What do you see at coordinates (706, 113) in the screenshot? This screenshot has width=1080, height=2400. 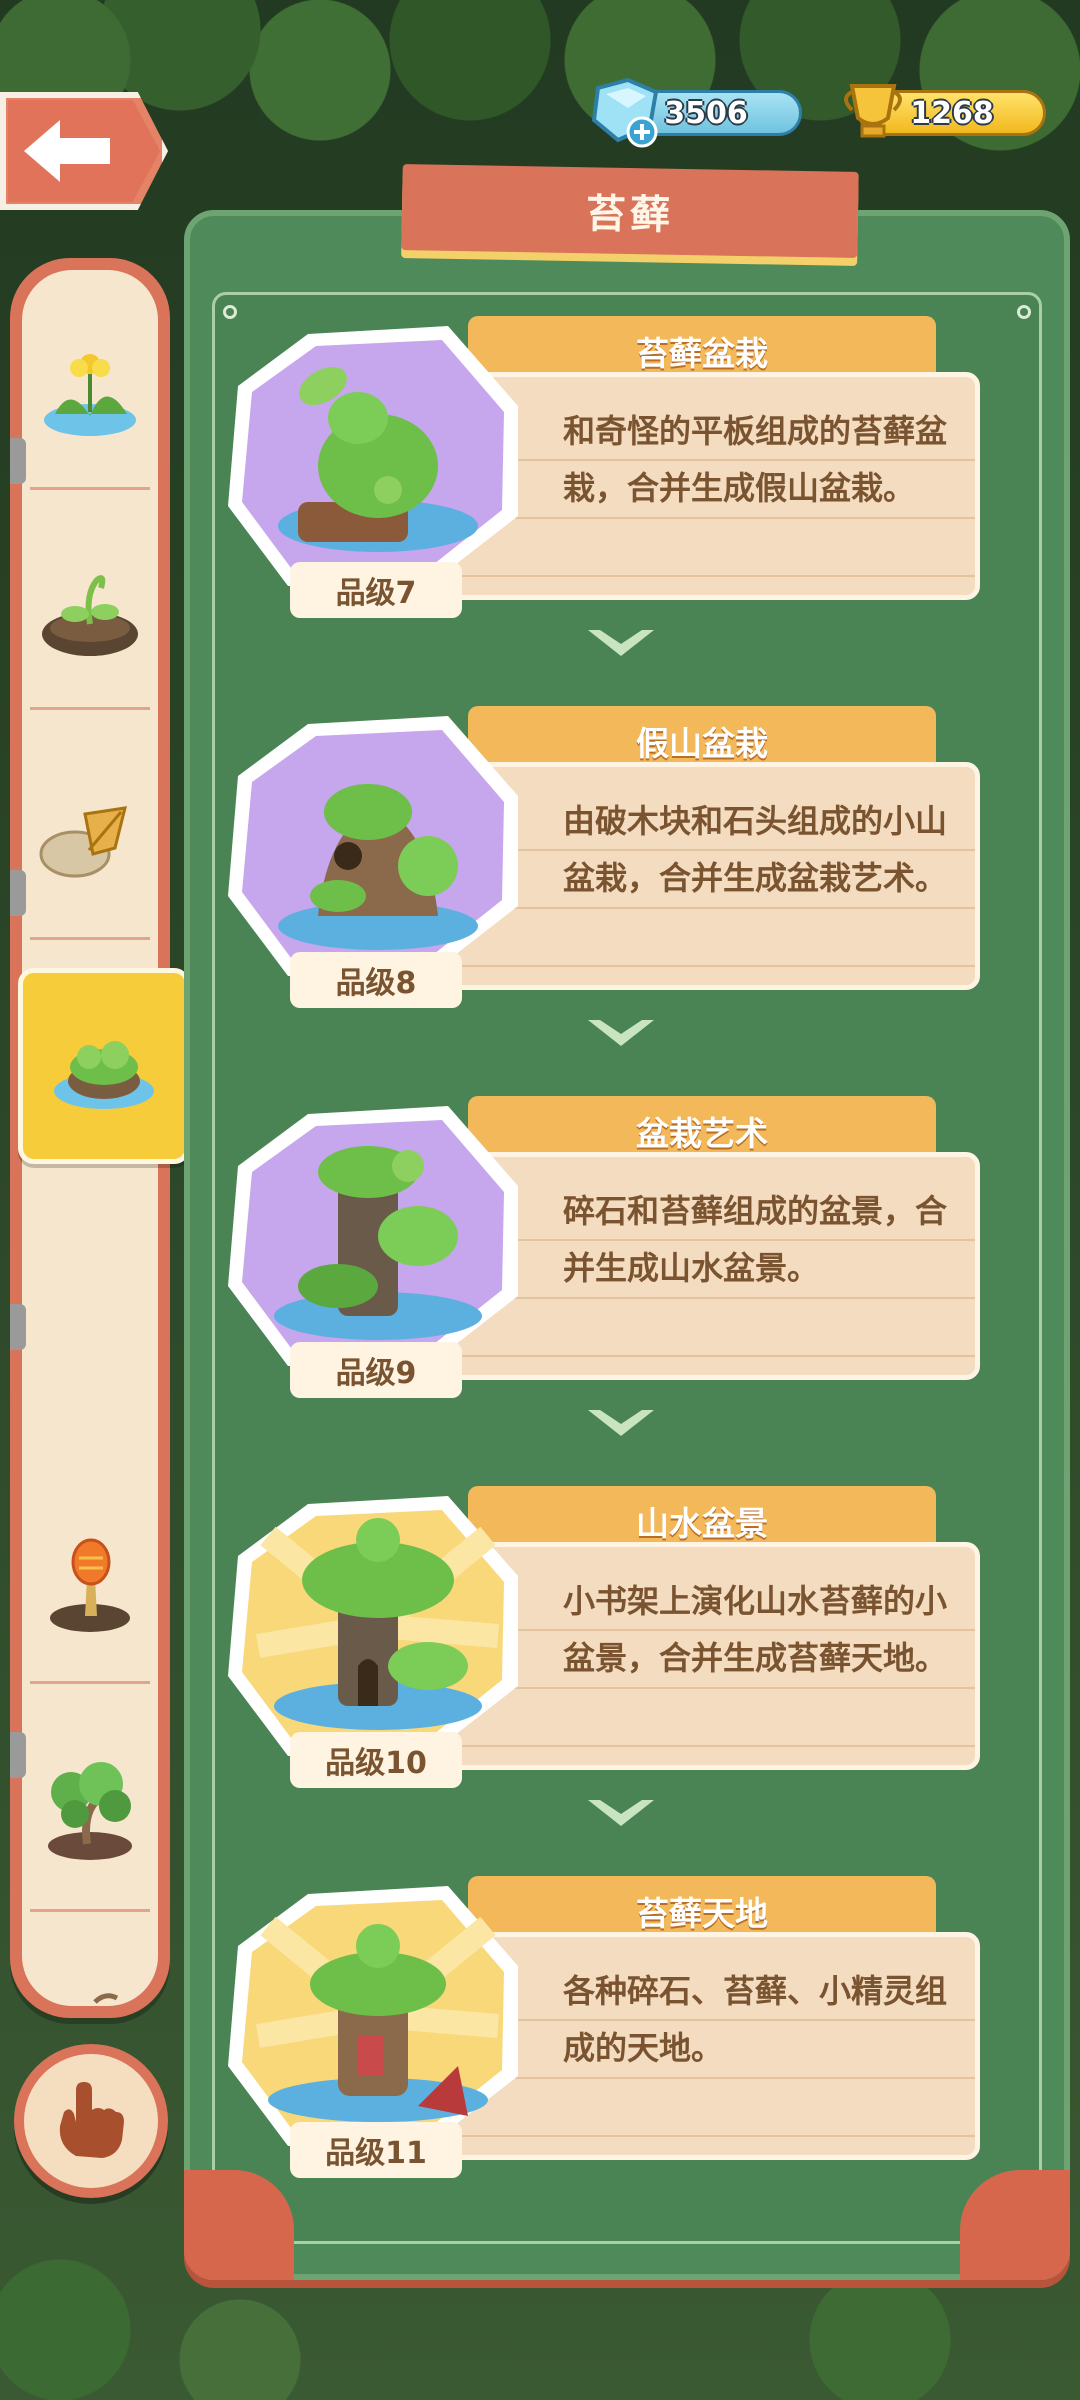 I see `gem-count: 3506` at bounding box center [706, 113].